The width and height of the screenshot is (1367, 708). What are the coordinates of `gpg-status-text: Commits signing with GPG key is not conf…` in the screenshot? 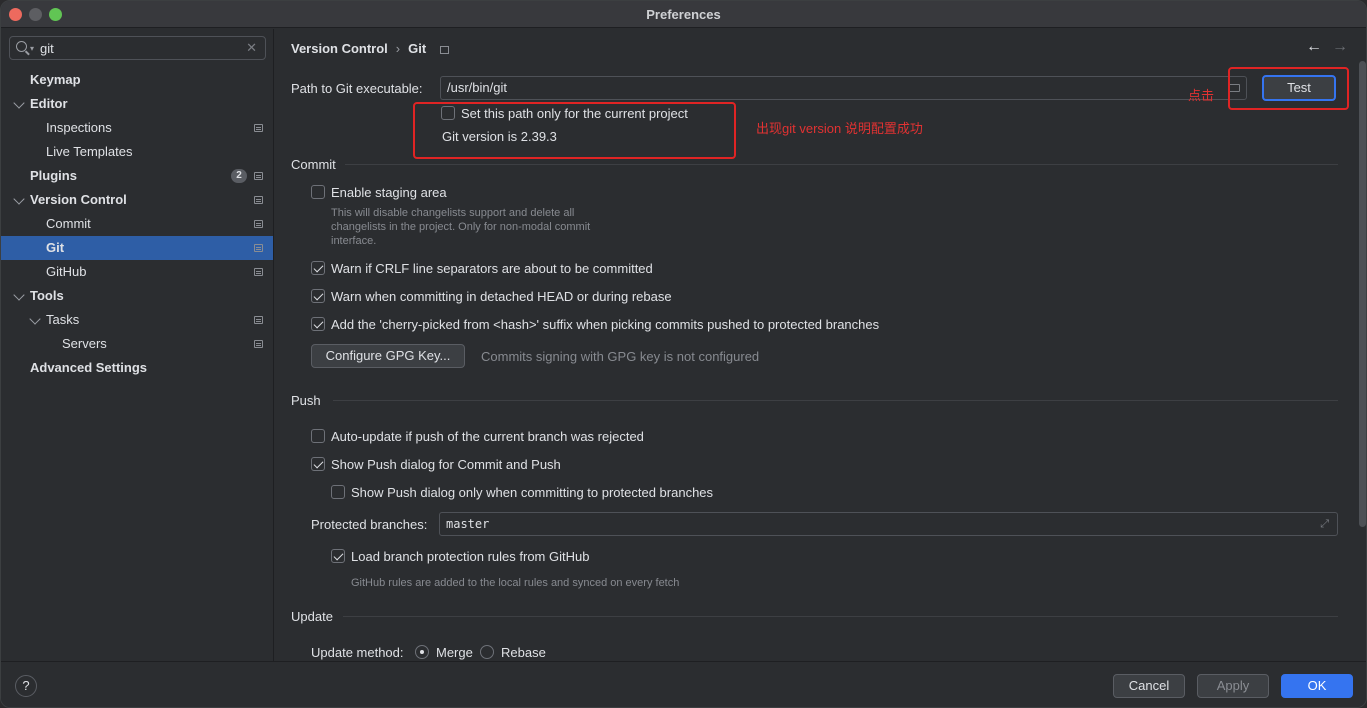 It's located at (620, 356).